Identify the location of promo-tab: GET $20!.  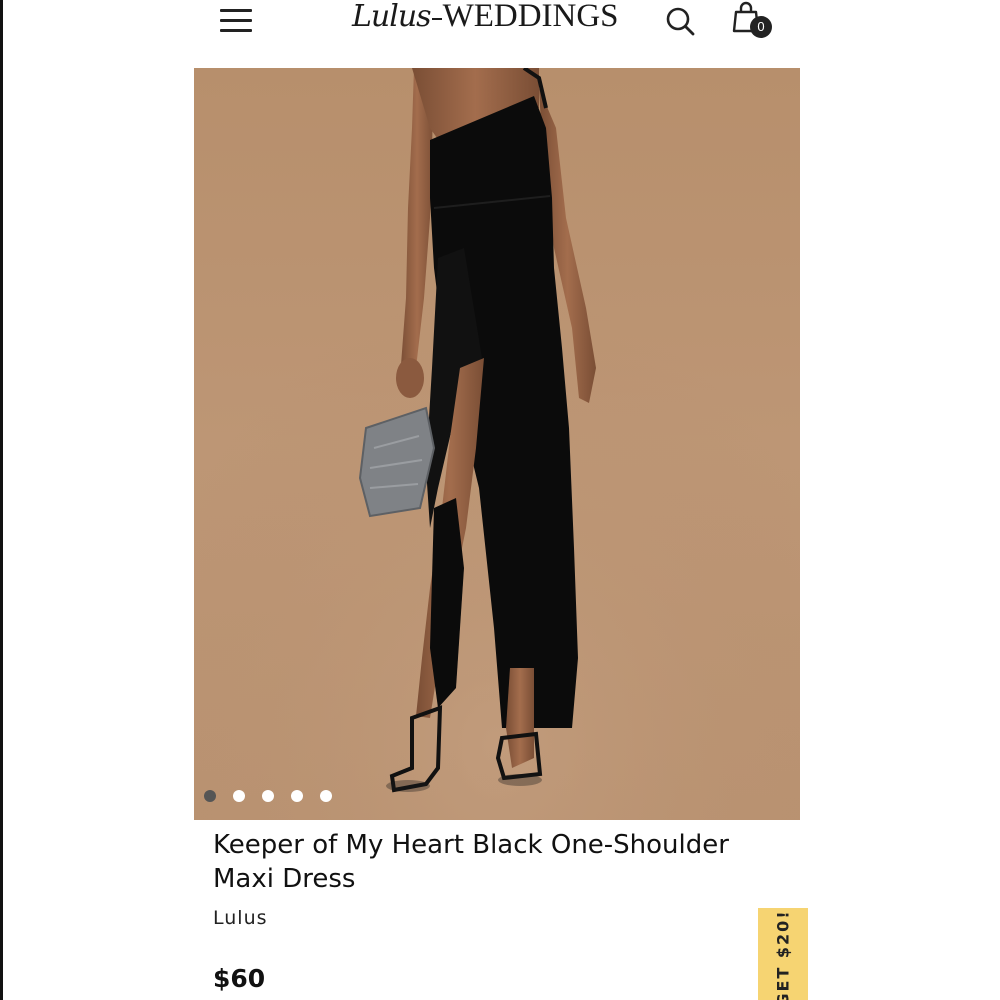
(783, 954).